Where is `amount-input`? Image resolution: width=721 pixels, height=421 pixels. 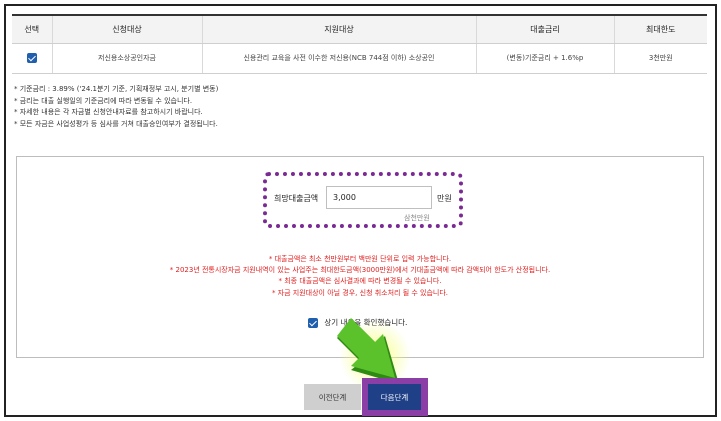 amount-input is located at coordinates (379, 197).